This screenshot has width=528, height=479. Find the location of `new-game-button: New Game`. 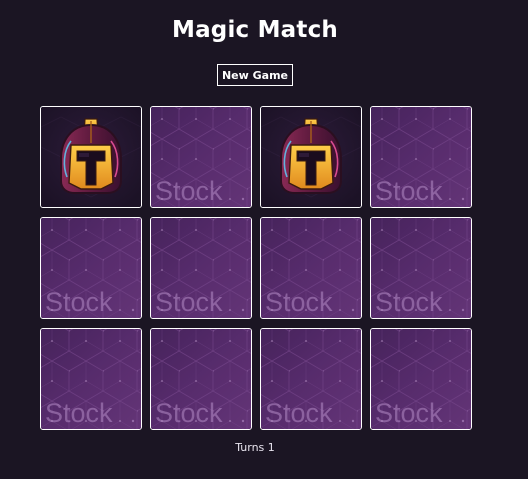

new-game-button: New Game is located at coordinates (255, 75).